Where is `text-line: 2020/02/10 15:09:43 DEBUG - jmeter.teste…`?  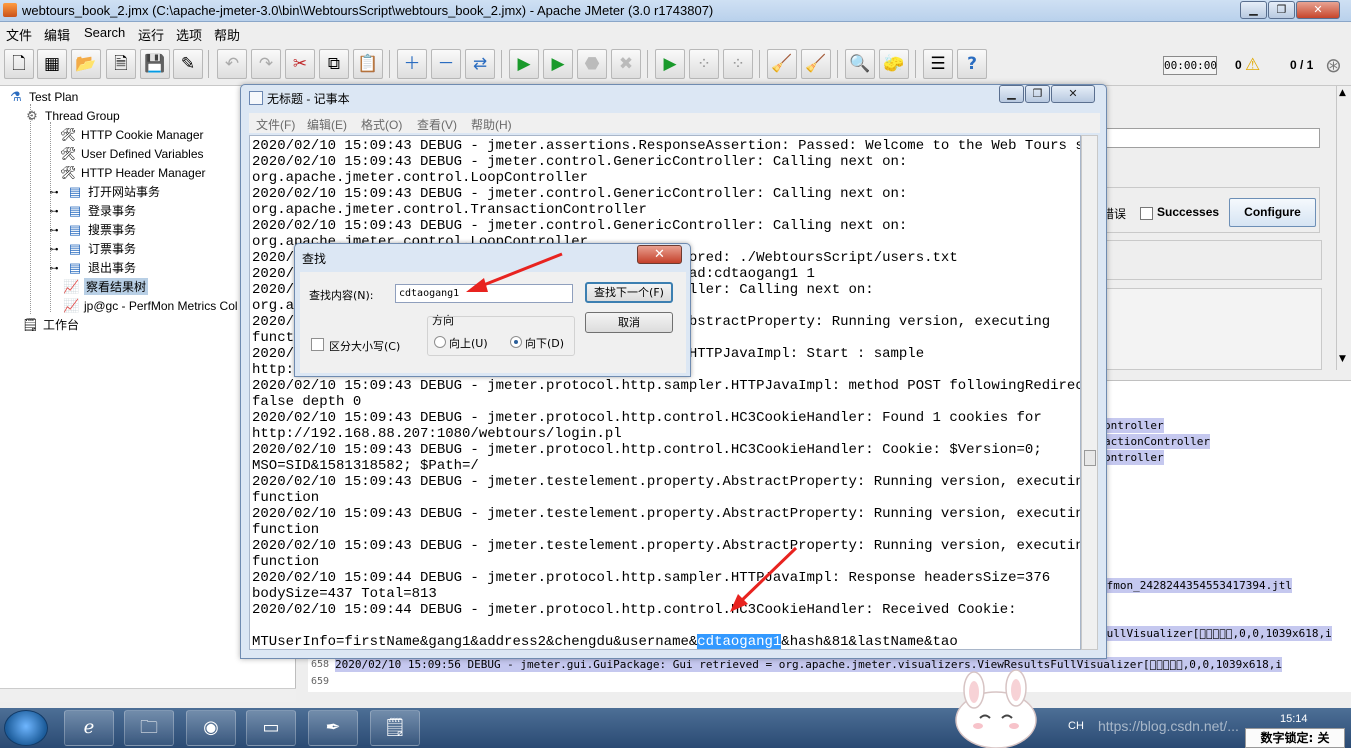
text-line: 2020/02/10 15:09:43 DEBUG - jmeter.teste… is located at coordinates (666, 514).